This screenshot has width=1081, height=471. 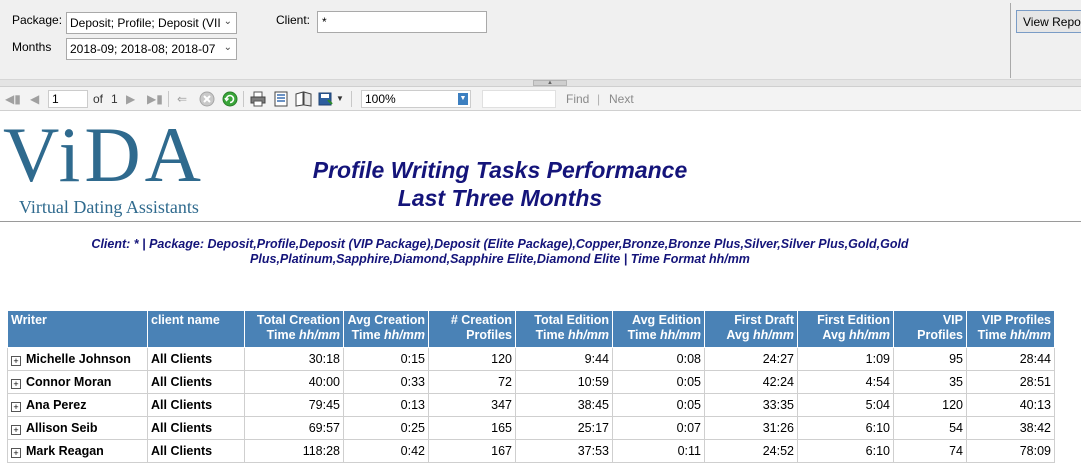 What do you see at coordinates (230, 99) in the screenshot?
I see `refresh-icon` at bounding box center [230, 99].